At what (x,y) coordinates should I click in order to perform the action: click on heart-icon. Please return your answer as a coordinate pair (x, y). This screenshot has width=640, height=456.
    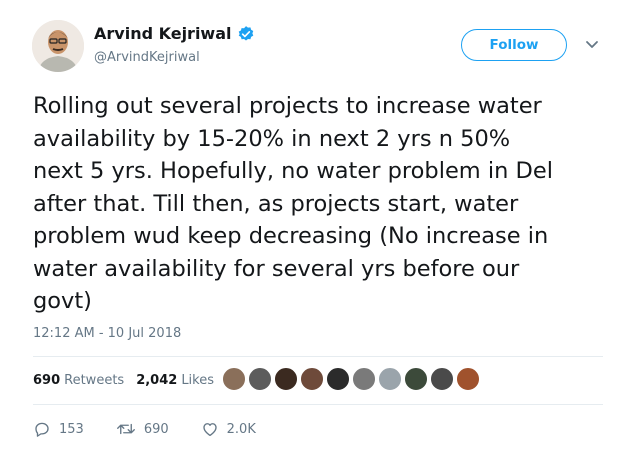
    Looking at the image, I should click on (209, 430).